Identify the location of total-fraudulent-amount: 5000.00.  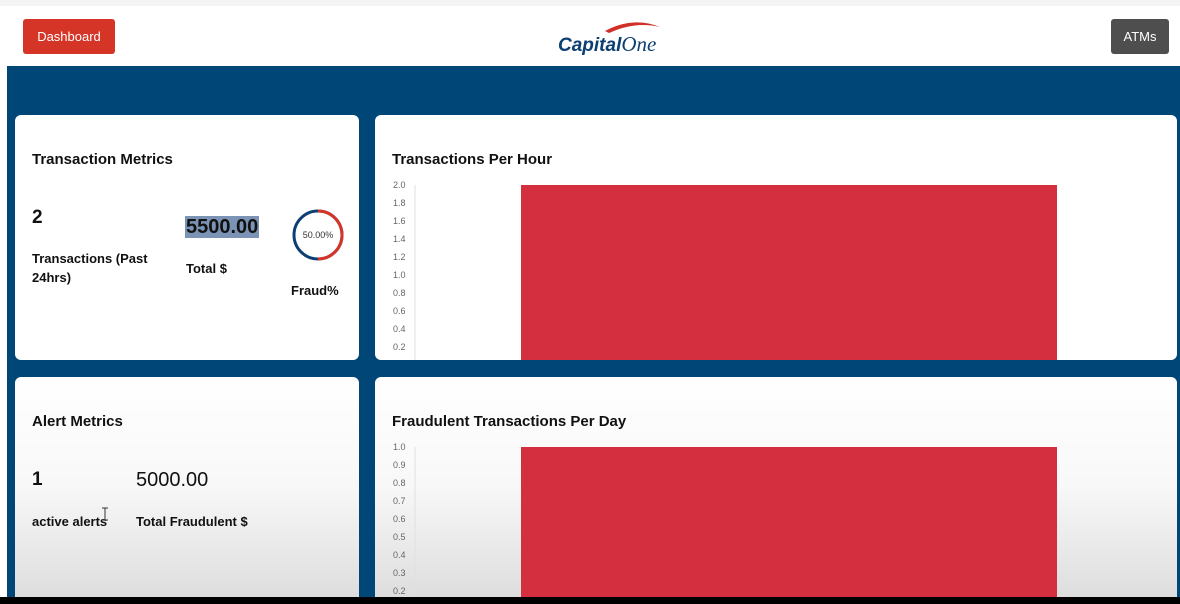
(172, 480).